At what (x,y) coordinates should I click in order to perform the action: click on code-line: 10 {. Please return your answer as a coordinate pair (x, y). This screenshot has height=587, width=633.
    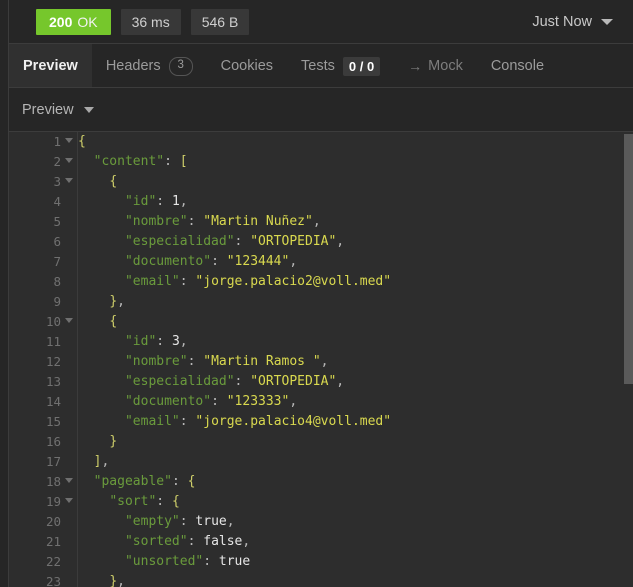
    Looking at the image, I should click on (321, 322).